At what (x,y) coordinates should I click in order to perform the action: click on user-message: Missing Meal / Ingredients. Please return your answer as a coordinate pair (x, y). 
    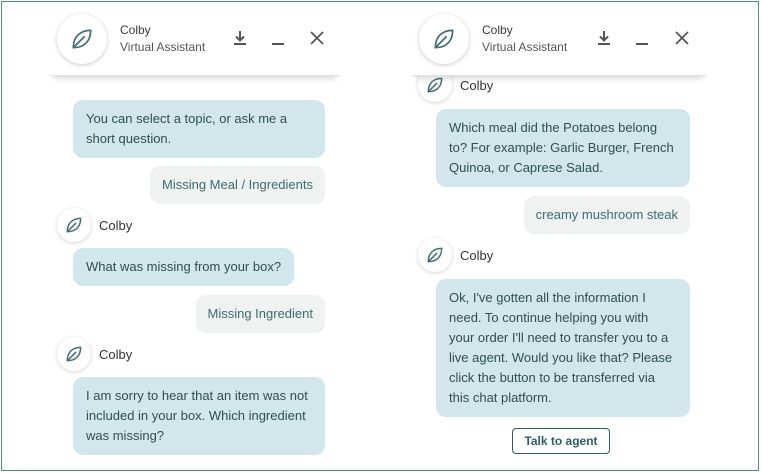
    Looking at the image, I should click on (237, 185).